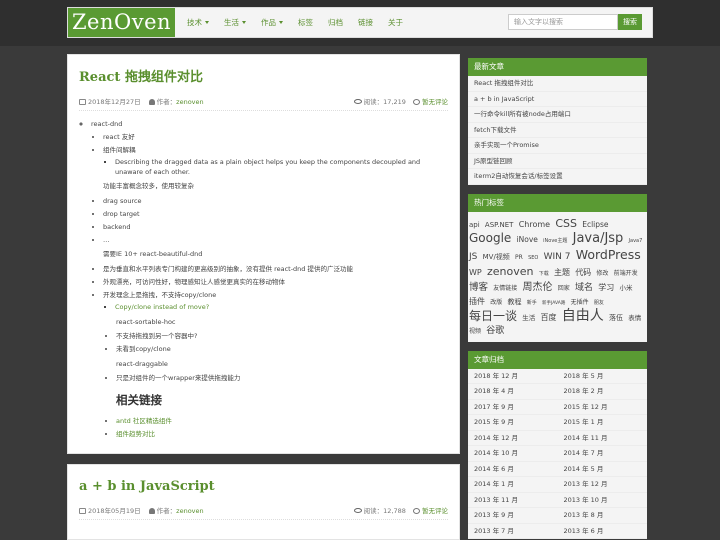  Describe the element at coordinates (534, 224) in the screenshot. I see `tag-link: Chrome` at that location.